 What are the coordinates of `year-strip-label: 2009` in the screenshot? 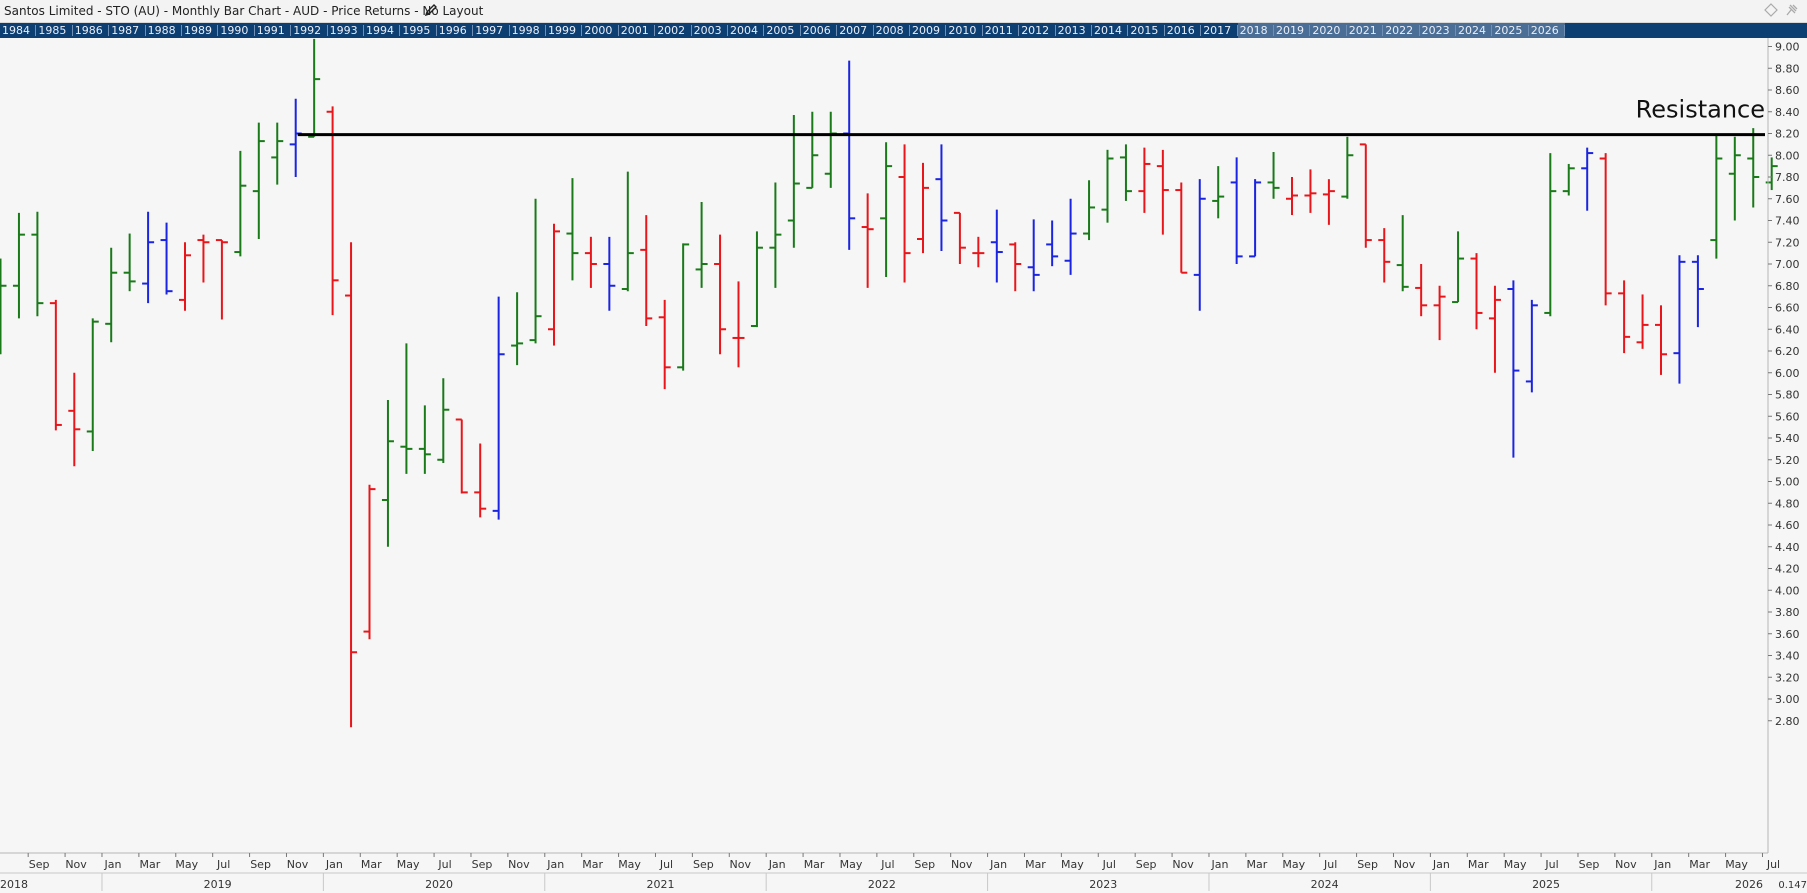 It's located at (926, 30).